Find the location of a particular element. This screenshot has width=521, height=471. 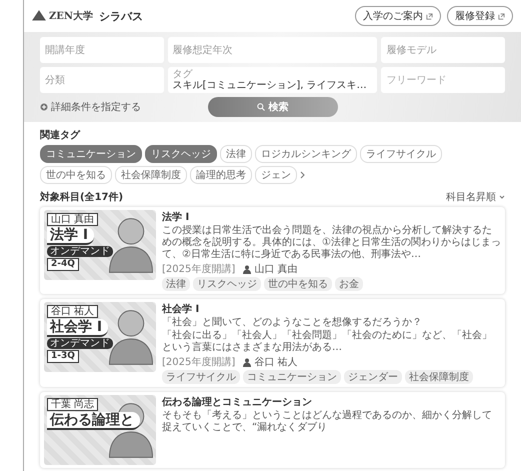

tag-chip: 論理的思考 is located at coordinates (221, 175).